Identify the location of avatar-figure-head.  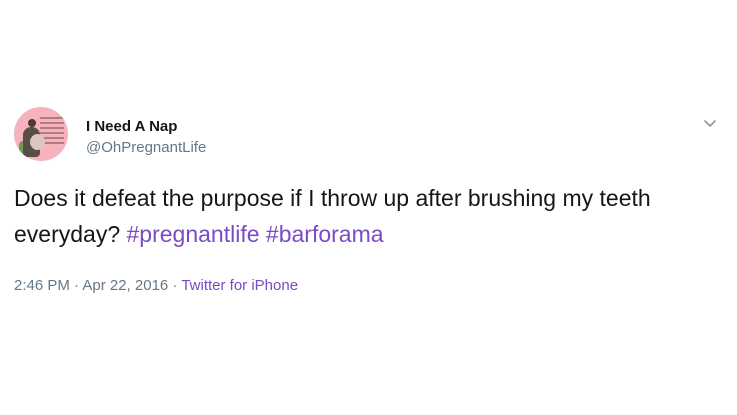
(32, 123).